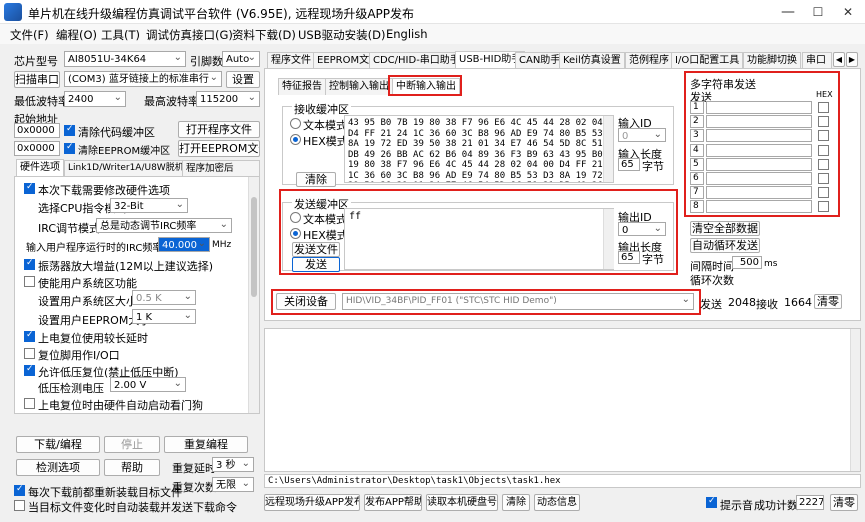  Describe the element at coordinates (772, 60) in the screenshot. I see `tab-pin-switch: 功能脚切换` at that location.